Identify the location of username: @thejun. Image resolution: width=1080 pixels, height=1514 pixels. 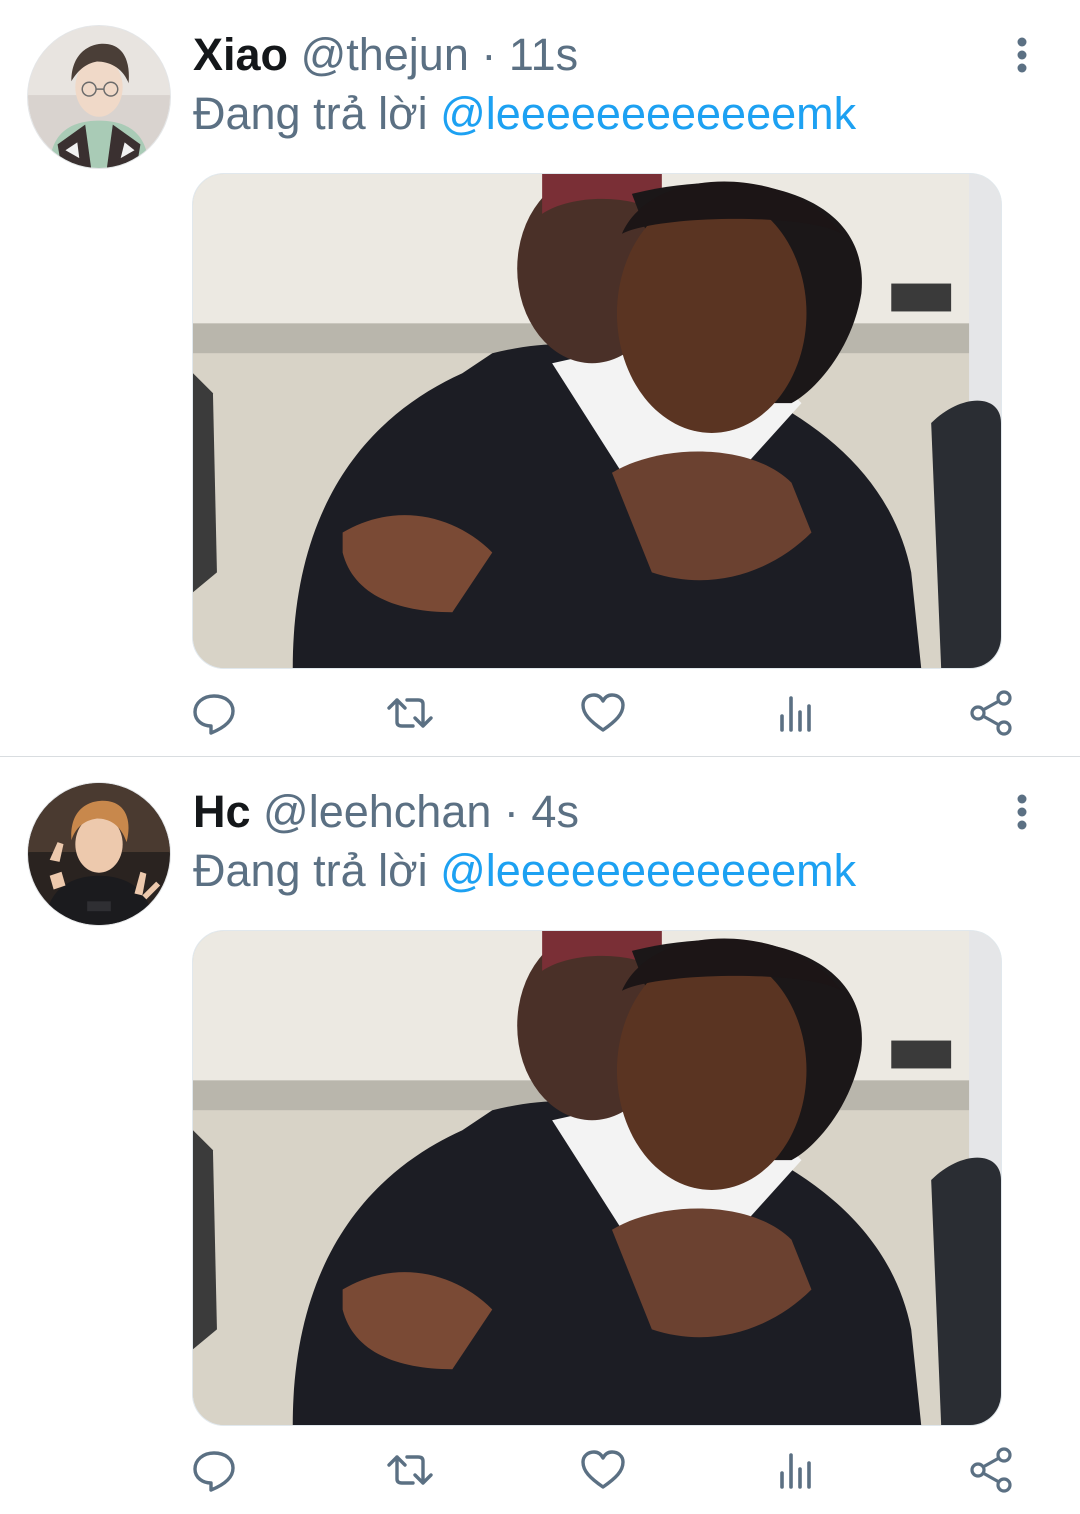
(385, 54).